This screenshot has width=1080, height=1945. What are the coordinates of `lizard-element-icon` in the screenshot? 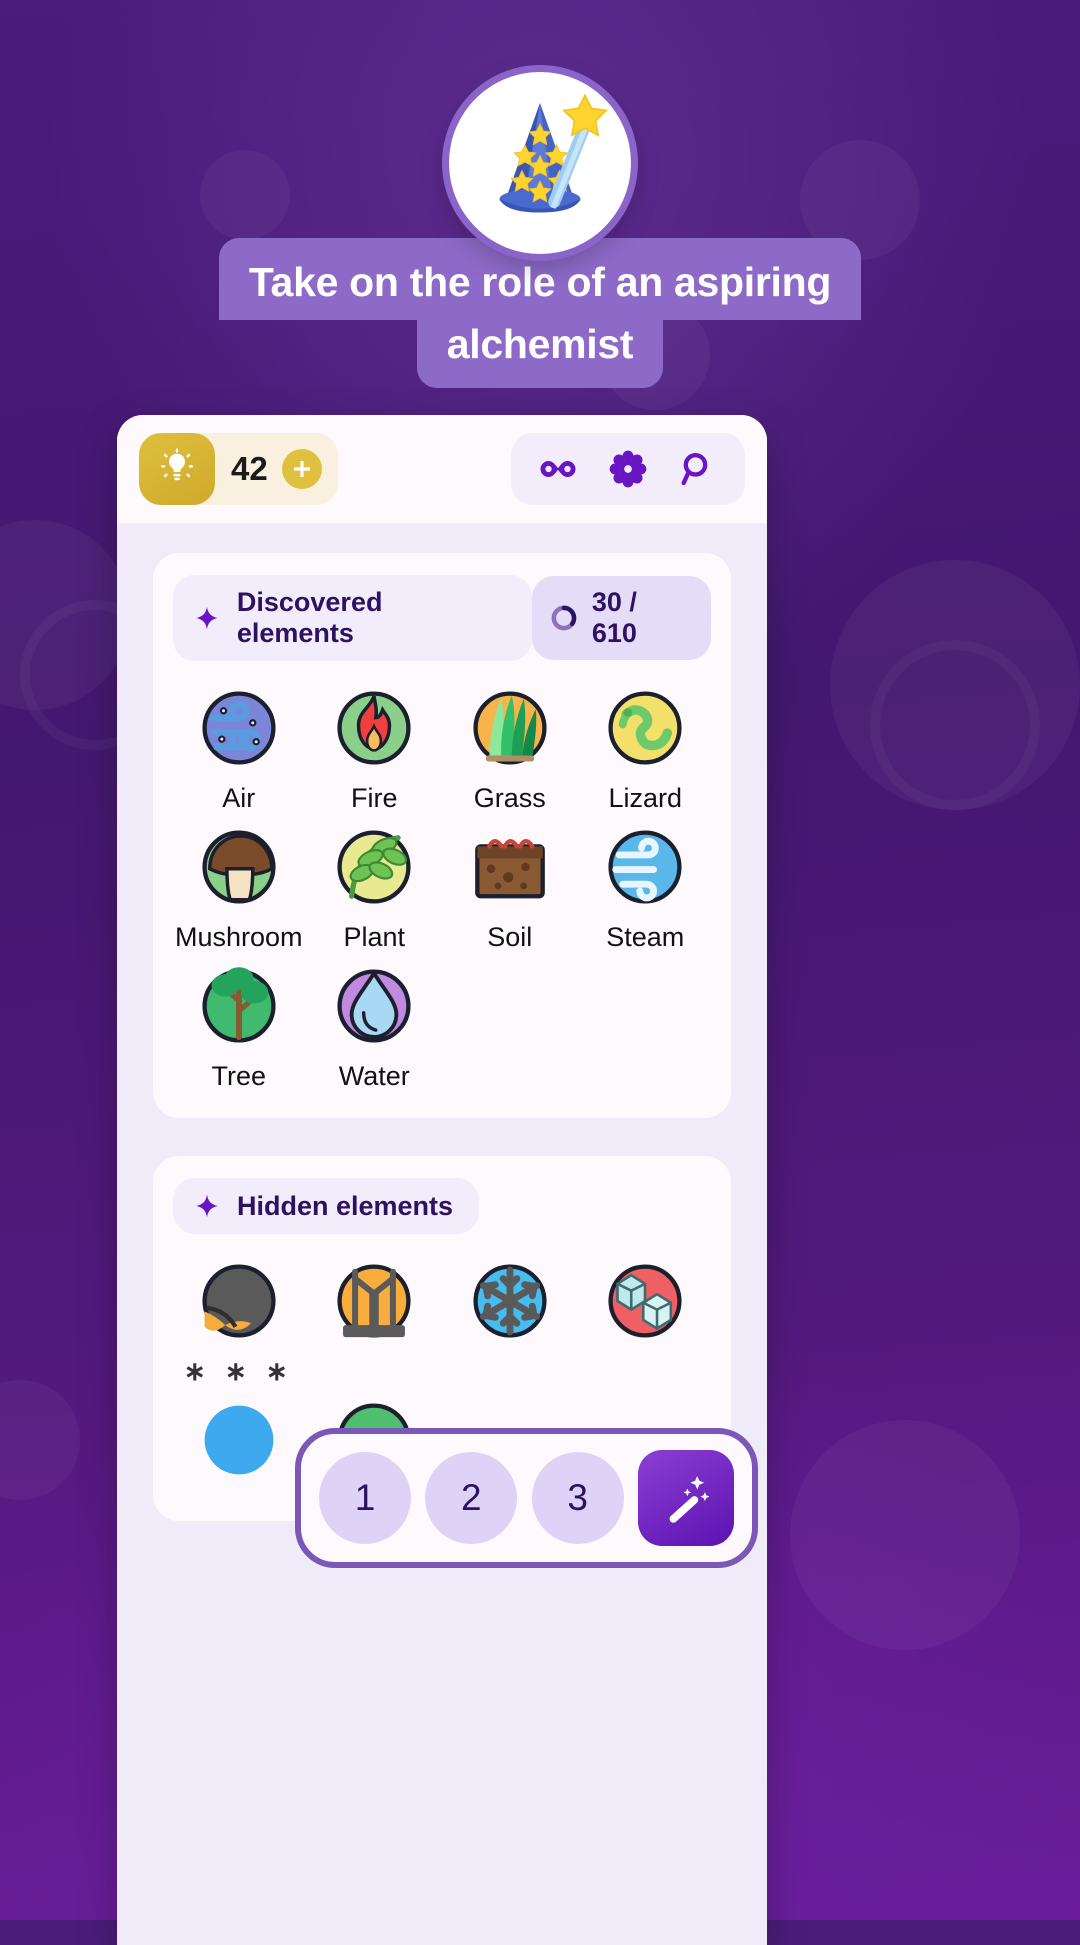 It's located at (645, 728).